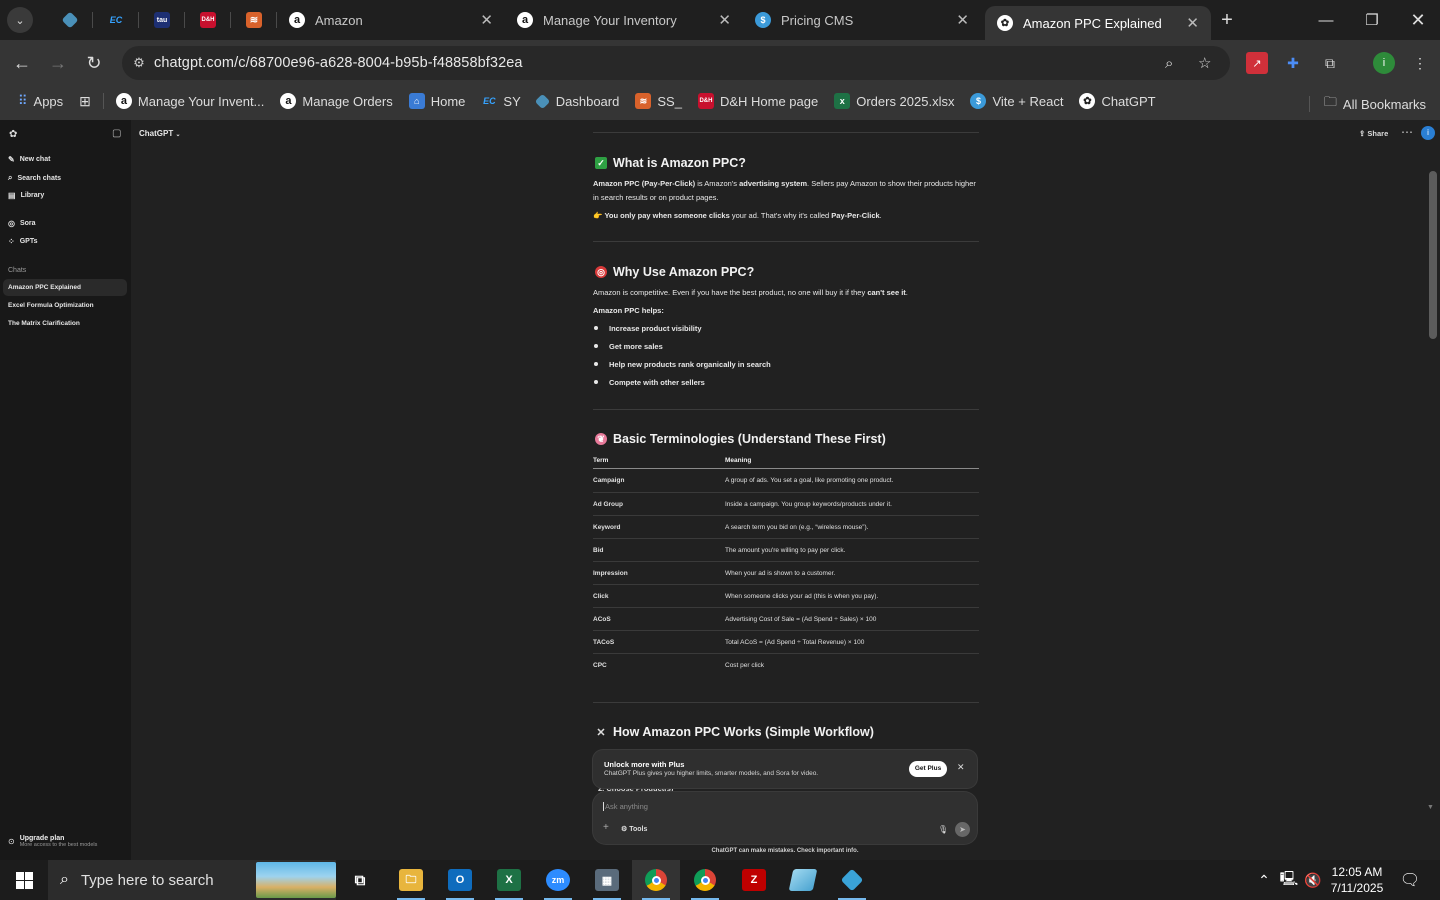  Describe the element at coordinates (656, 880) in the screenshot. I see `chrome-button-active` at that location.